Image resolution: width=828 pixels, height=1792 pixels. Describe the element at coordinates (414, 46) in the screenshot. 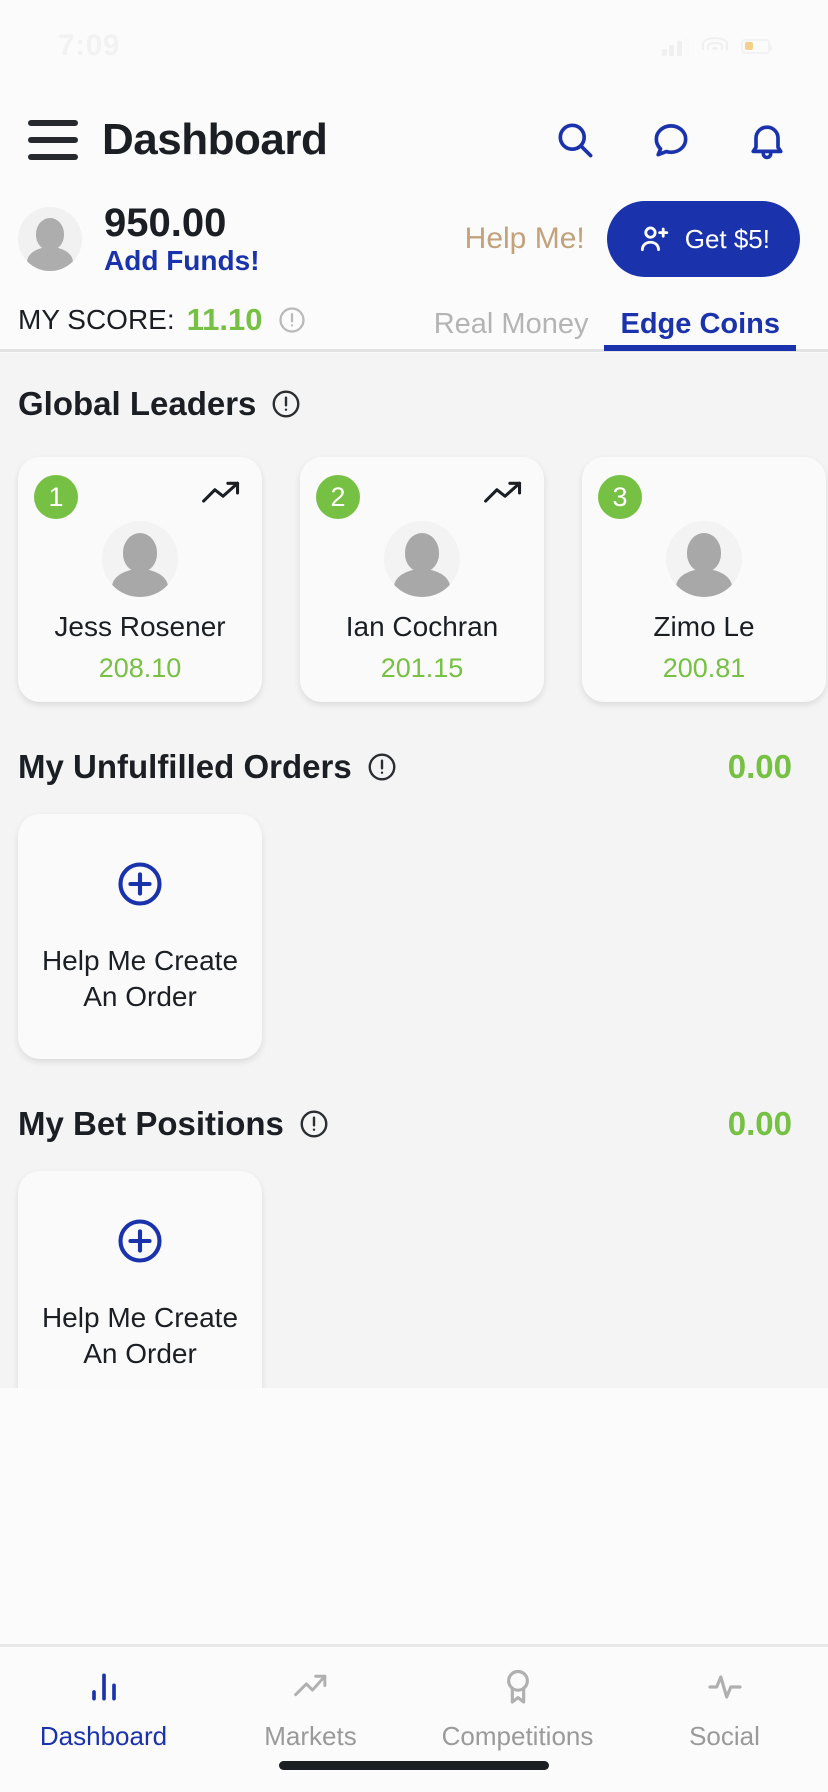

I see `status-bar: 7:09` at that location.